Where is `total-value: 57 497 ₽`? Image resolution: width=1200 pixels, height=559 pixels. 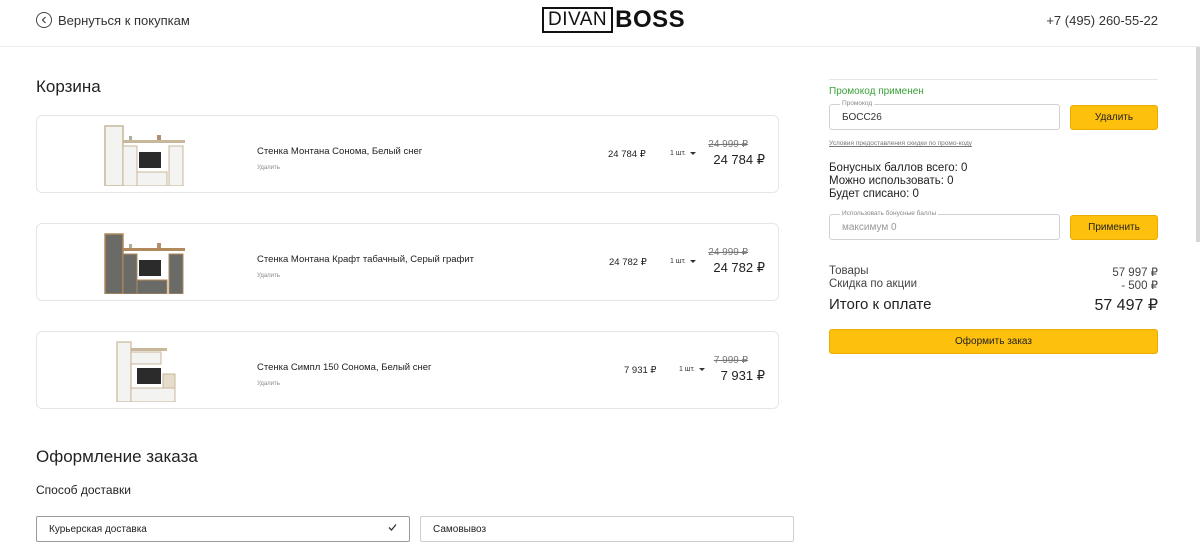 total-value: 57 497 ₽ is located at coordinates (1126, 305).